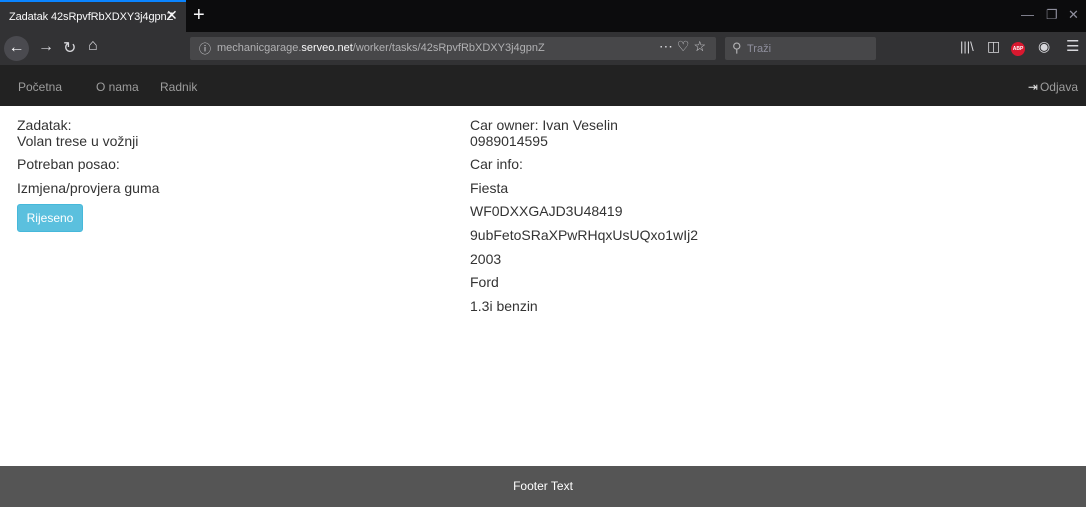  Describe the element at coordinates (69, 48) in the screenshot. I see `reload-icon: ↻` at that location.